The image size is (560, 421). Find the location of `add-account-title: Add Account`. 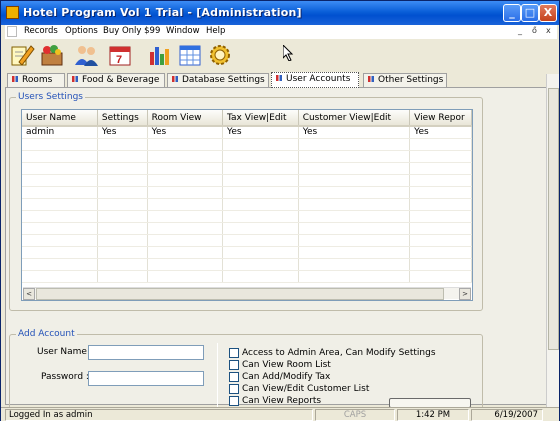

add-account-title: Add Account is located at coordinates (46, 334).